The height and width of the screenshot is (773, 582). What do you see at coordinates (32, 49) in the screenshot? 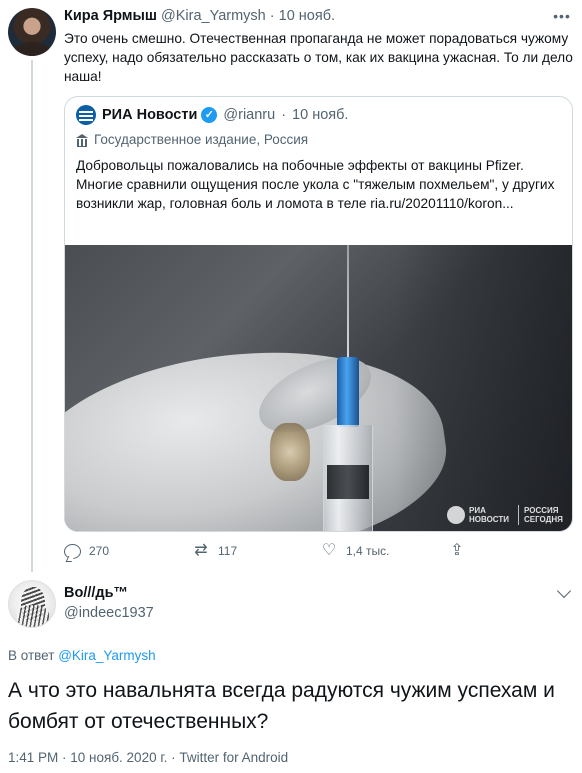
I see `avatar-shoulders` at bounding box center [32, 49].